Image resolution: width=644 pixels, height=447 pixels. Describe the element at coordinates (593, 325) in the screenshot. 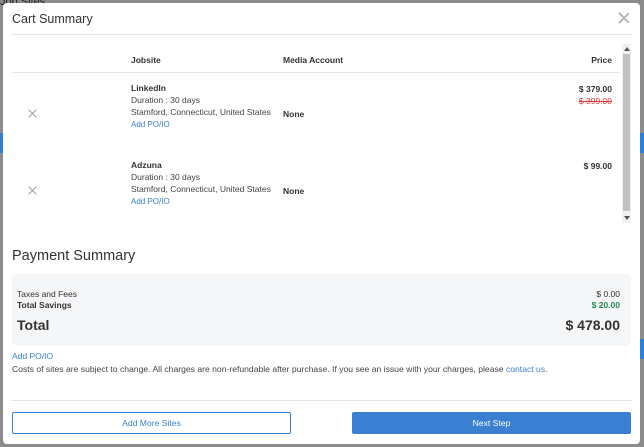

I see `total-value: $ 478.00` at that location.